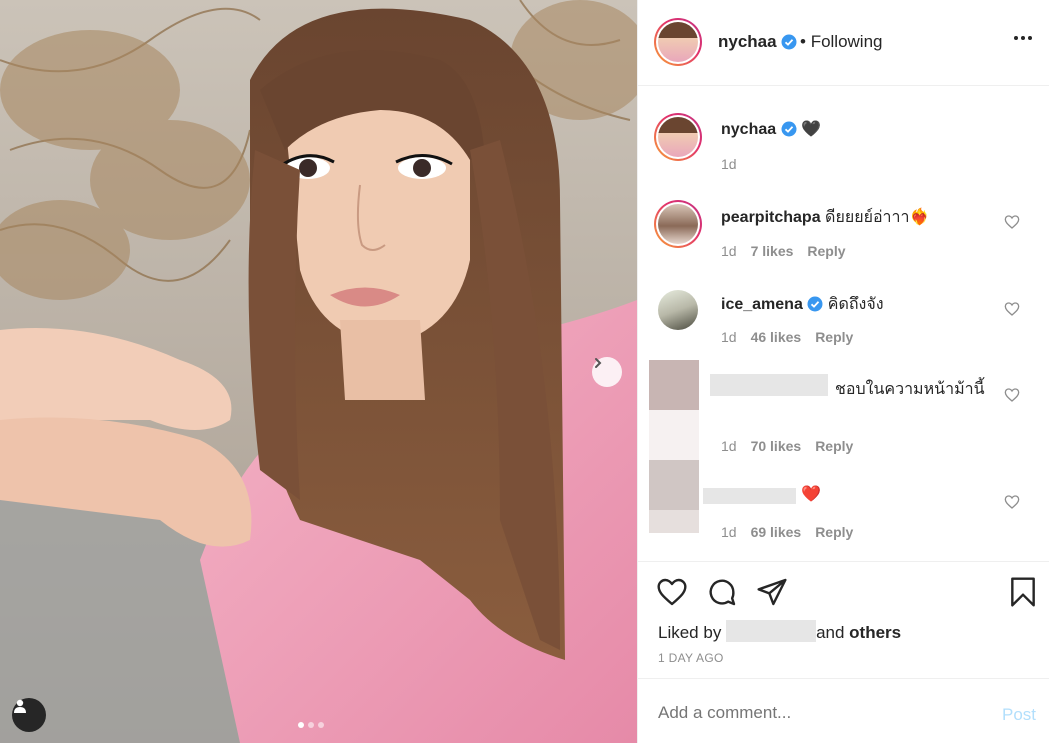 The height and width of the screenshot is (743, 1049). Describe the element at coordinates (747, 41) in the screenshot. I see `header-username-text: nychaa` at that location.